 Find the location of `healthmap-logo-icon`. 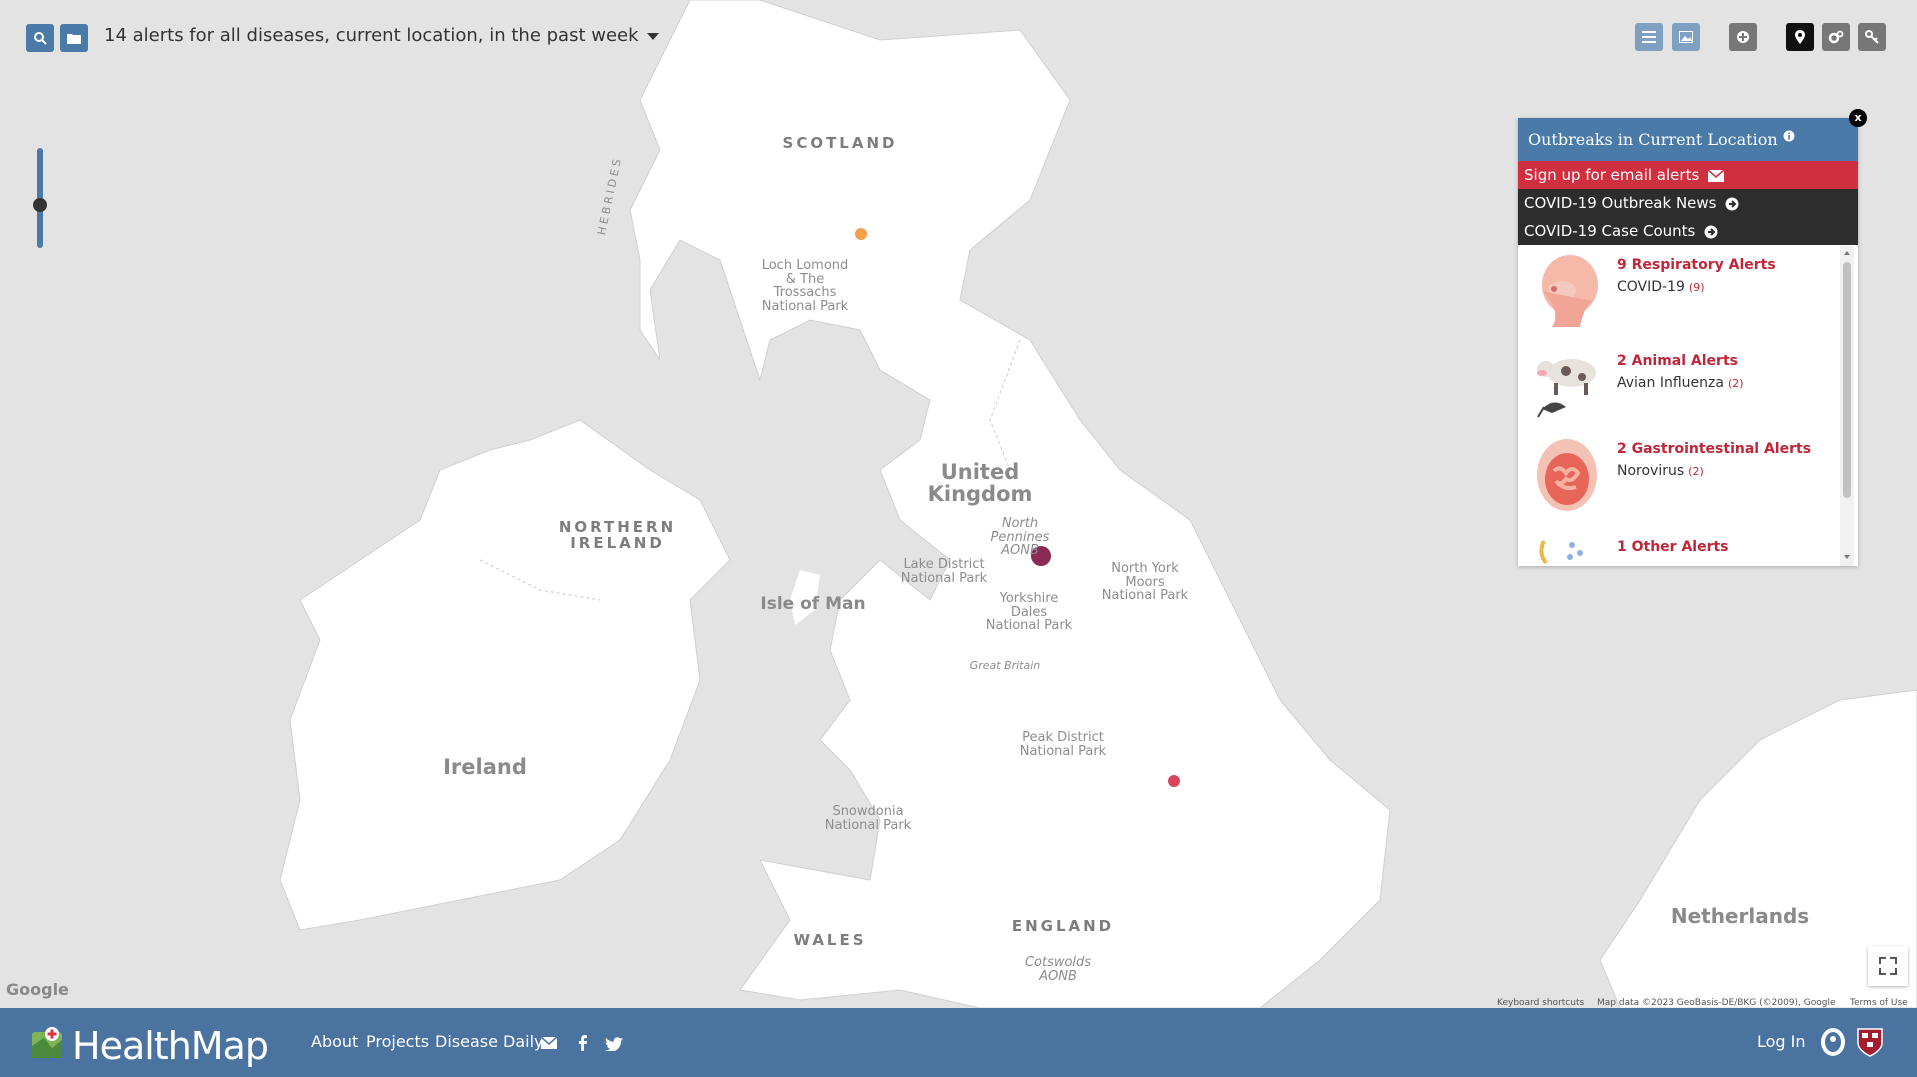

healthmap-logo-icon is located at coordinates (48, 1044).